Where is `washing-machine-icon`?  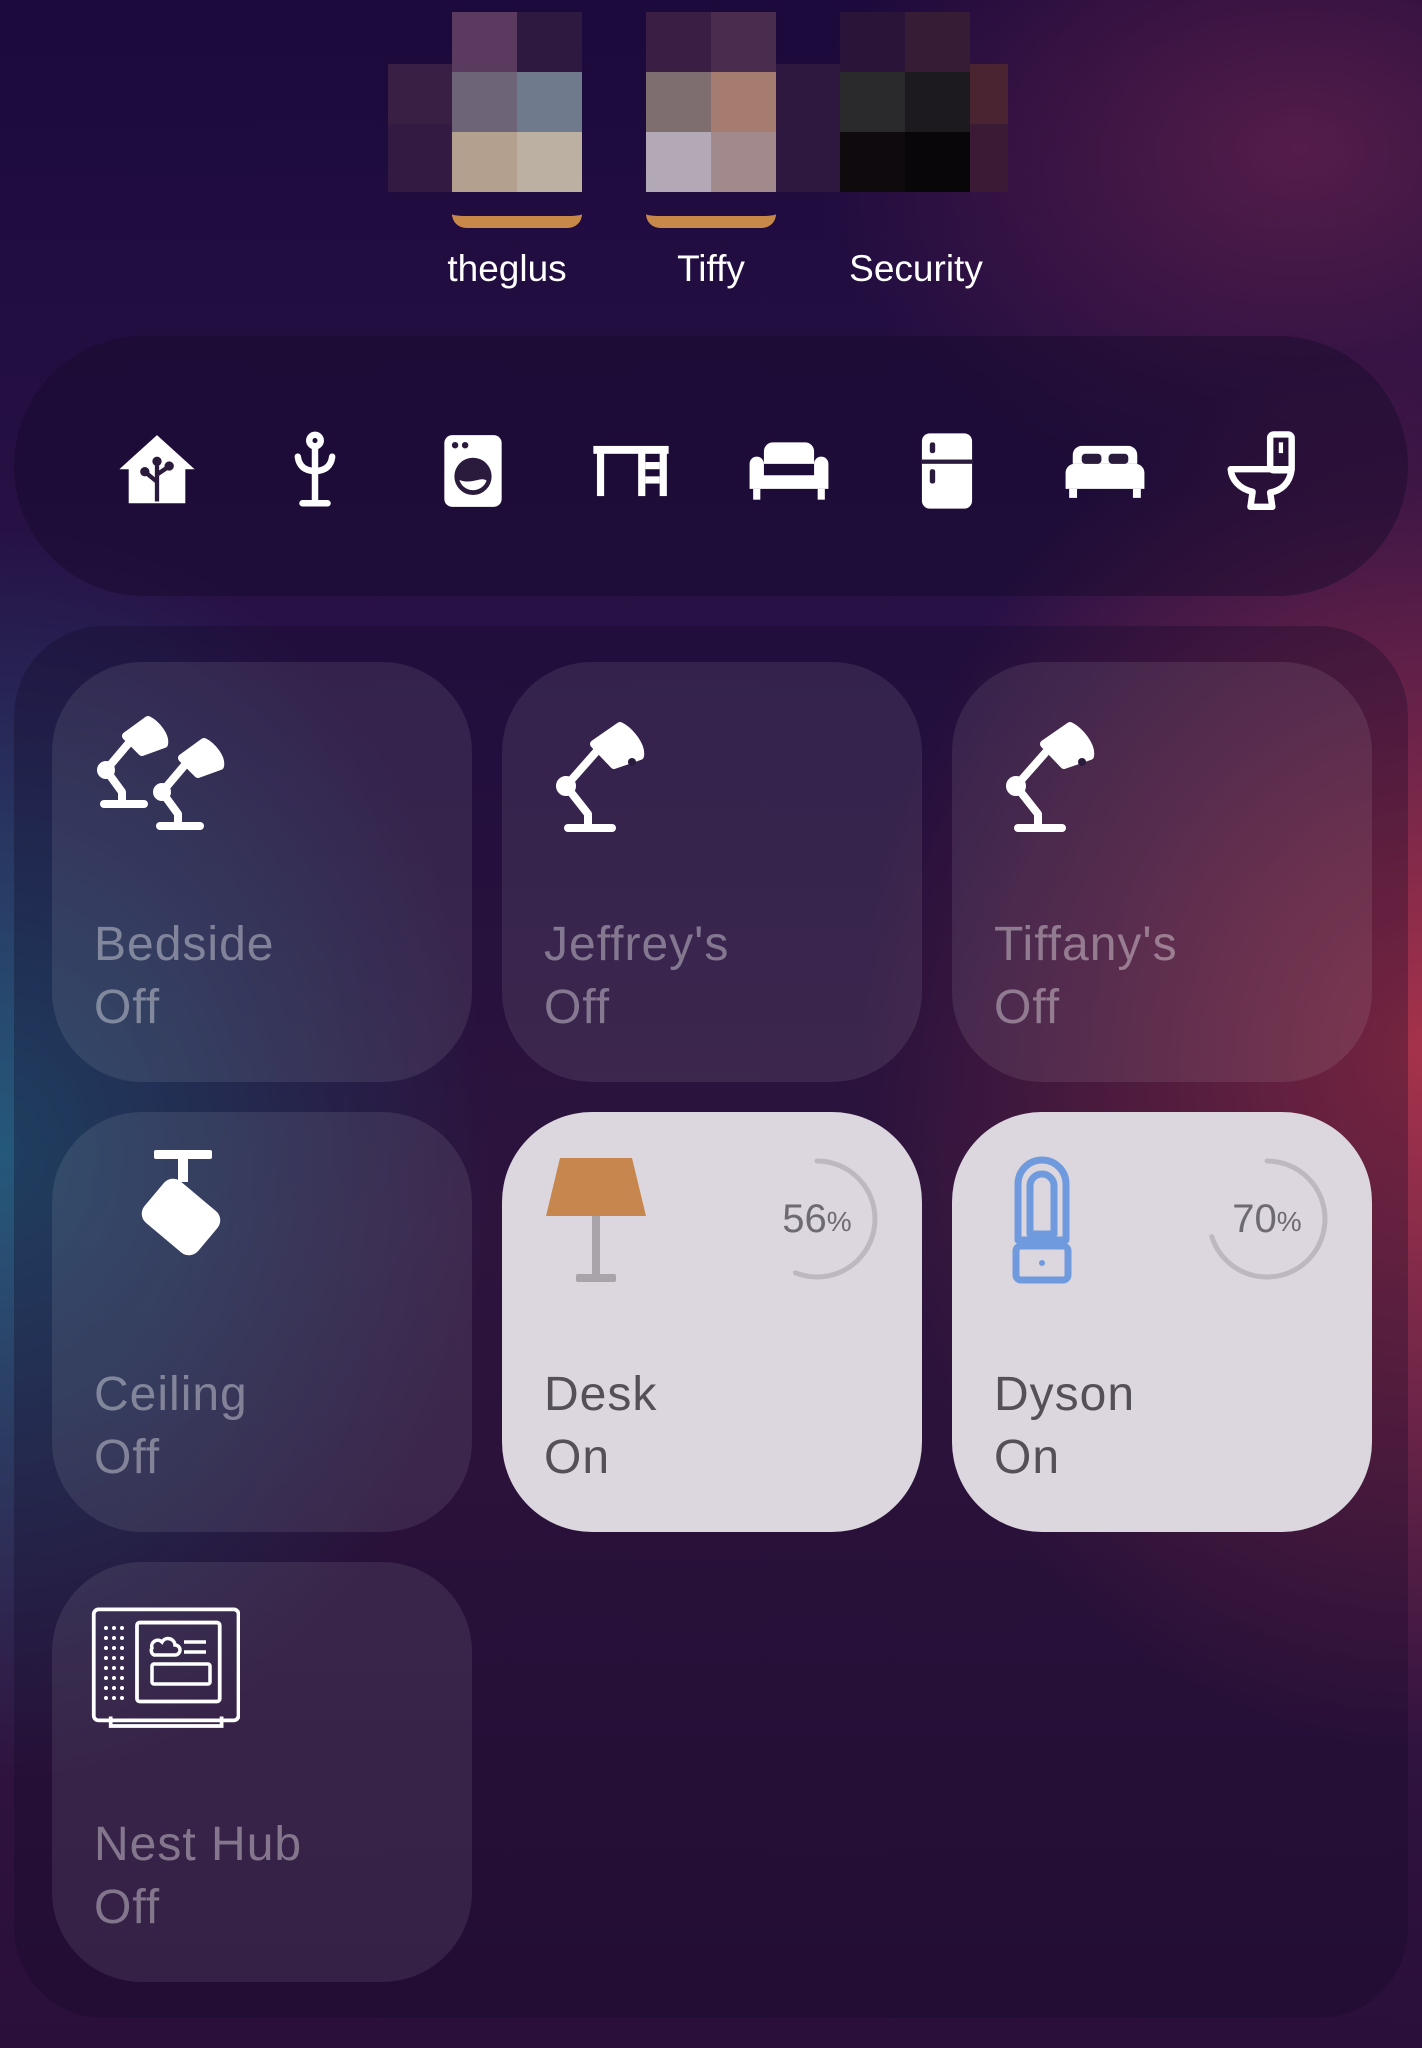
washing-machine-icon is located at coordinates (473, 471).